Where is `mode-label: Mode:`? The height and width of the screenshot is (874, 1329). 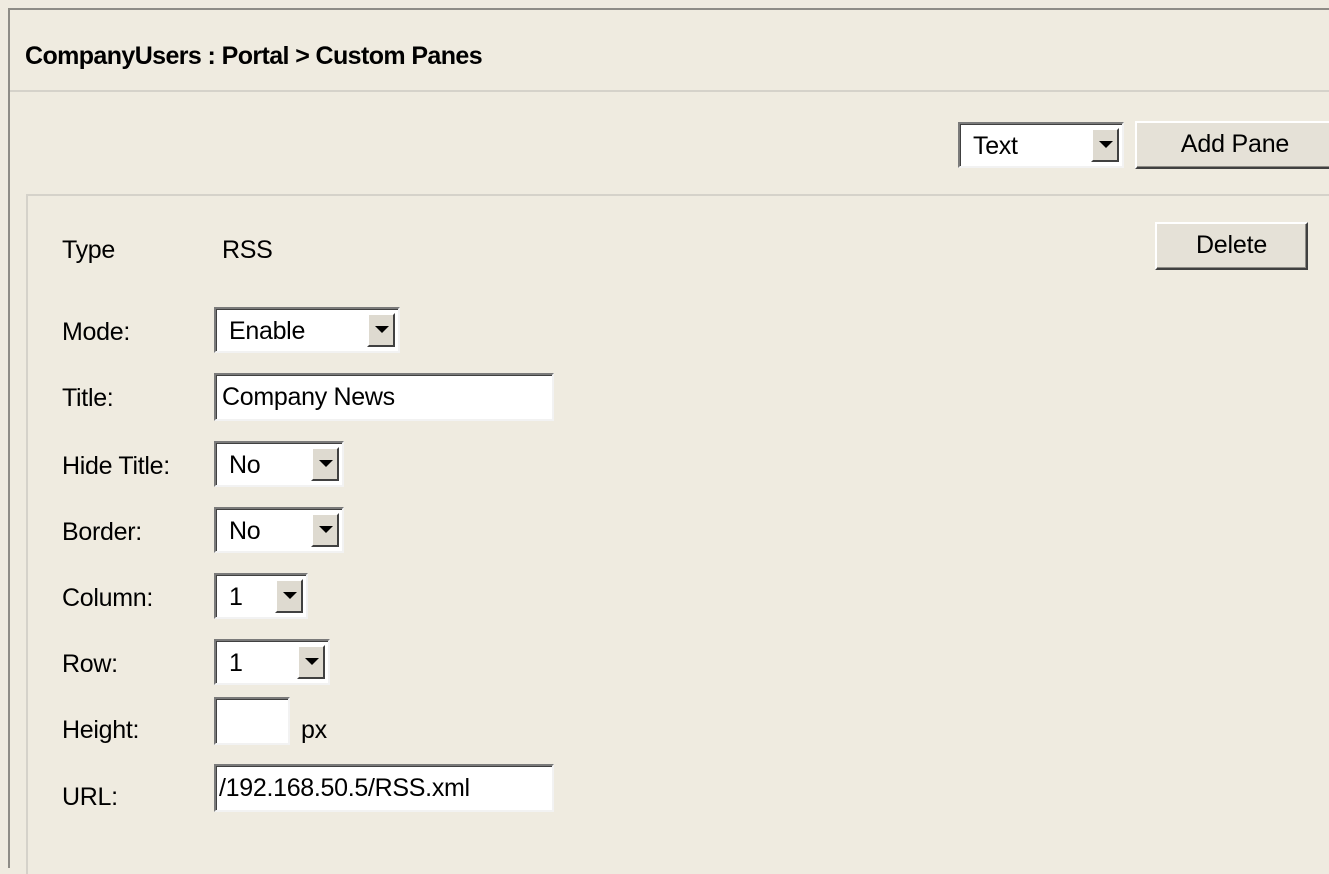 mode-label: Mode: is located at coordinates (96, 332).